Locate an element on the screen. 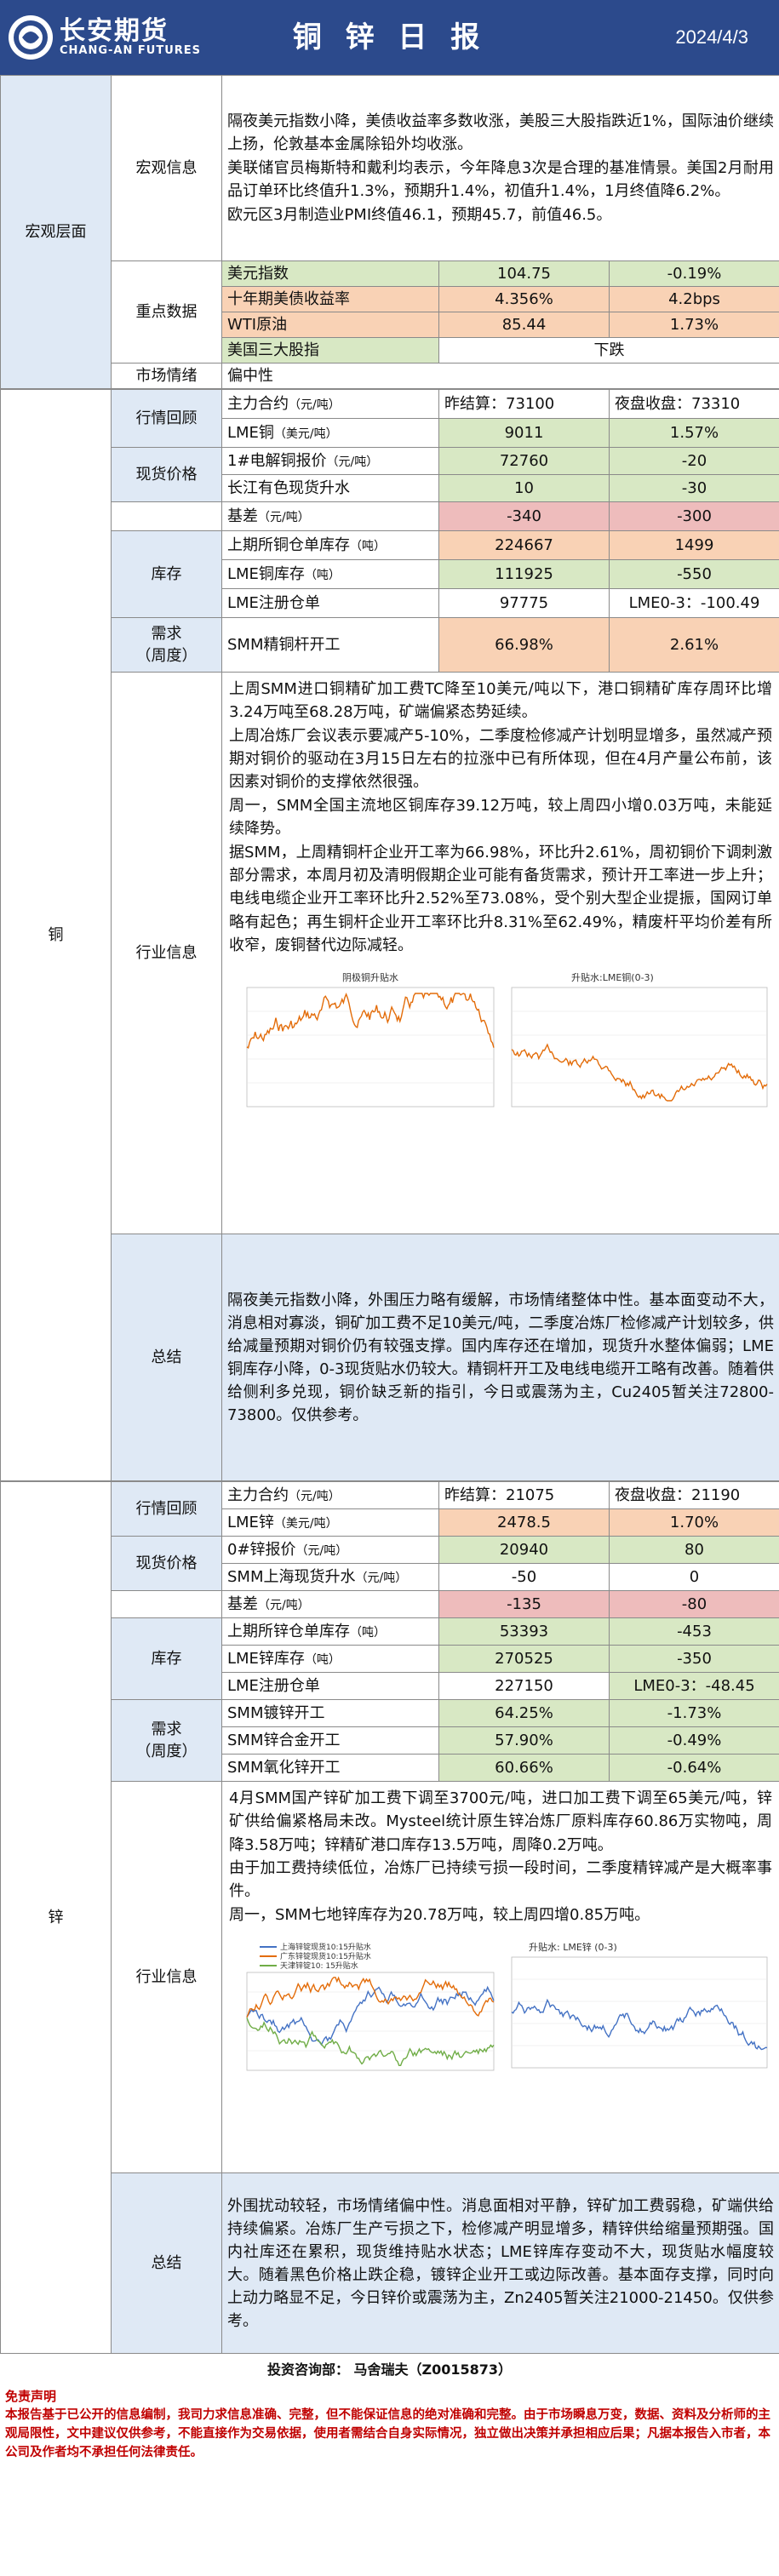  chart-title: 阴极铜升贴水 is located at coordinates (370, 977).